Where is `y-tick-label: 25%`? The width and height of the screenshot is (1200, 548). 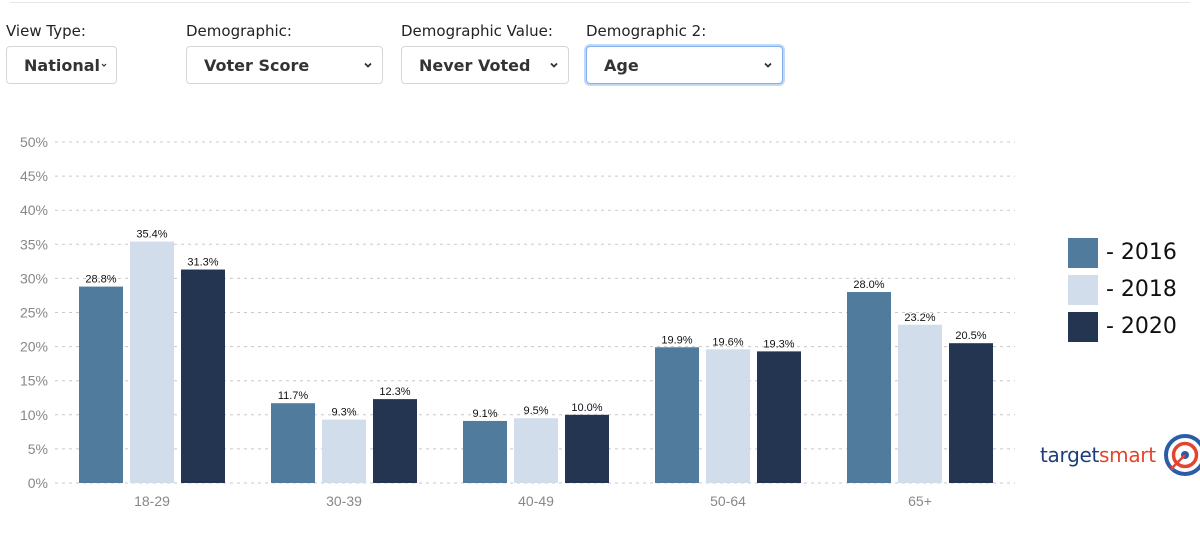 y-tick-label: 25% is located at coordinates (34, 313).